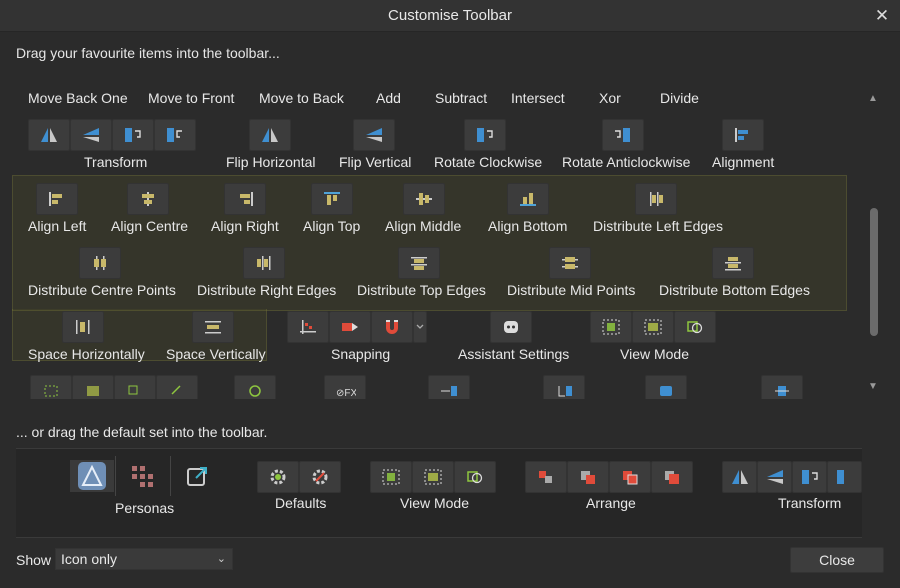  I want to click on separator, so click(115, 476).